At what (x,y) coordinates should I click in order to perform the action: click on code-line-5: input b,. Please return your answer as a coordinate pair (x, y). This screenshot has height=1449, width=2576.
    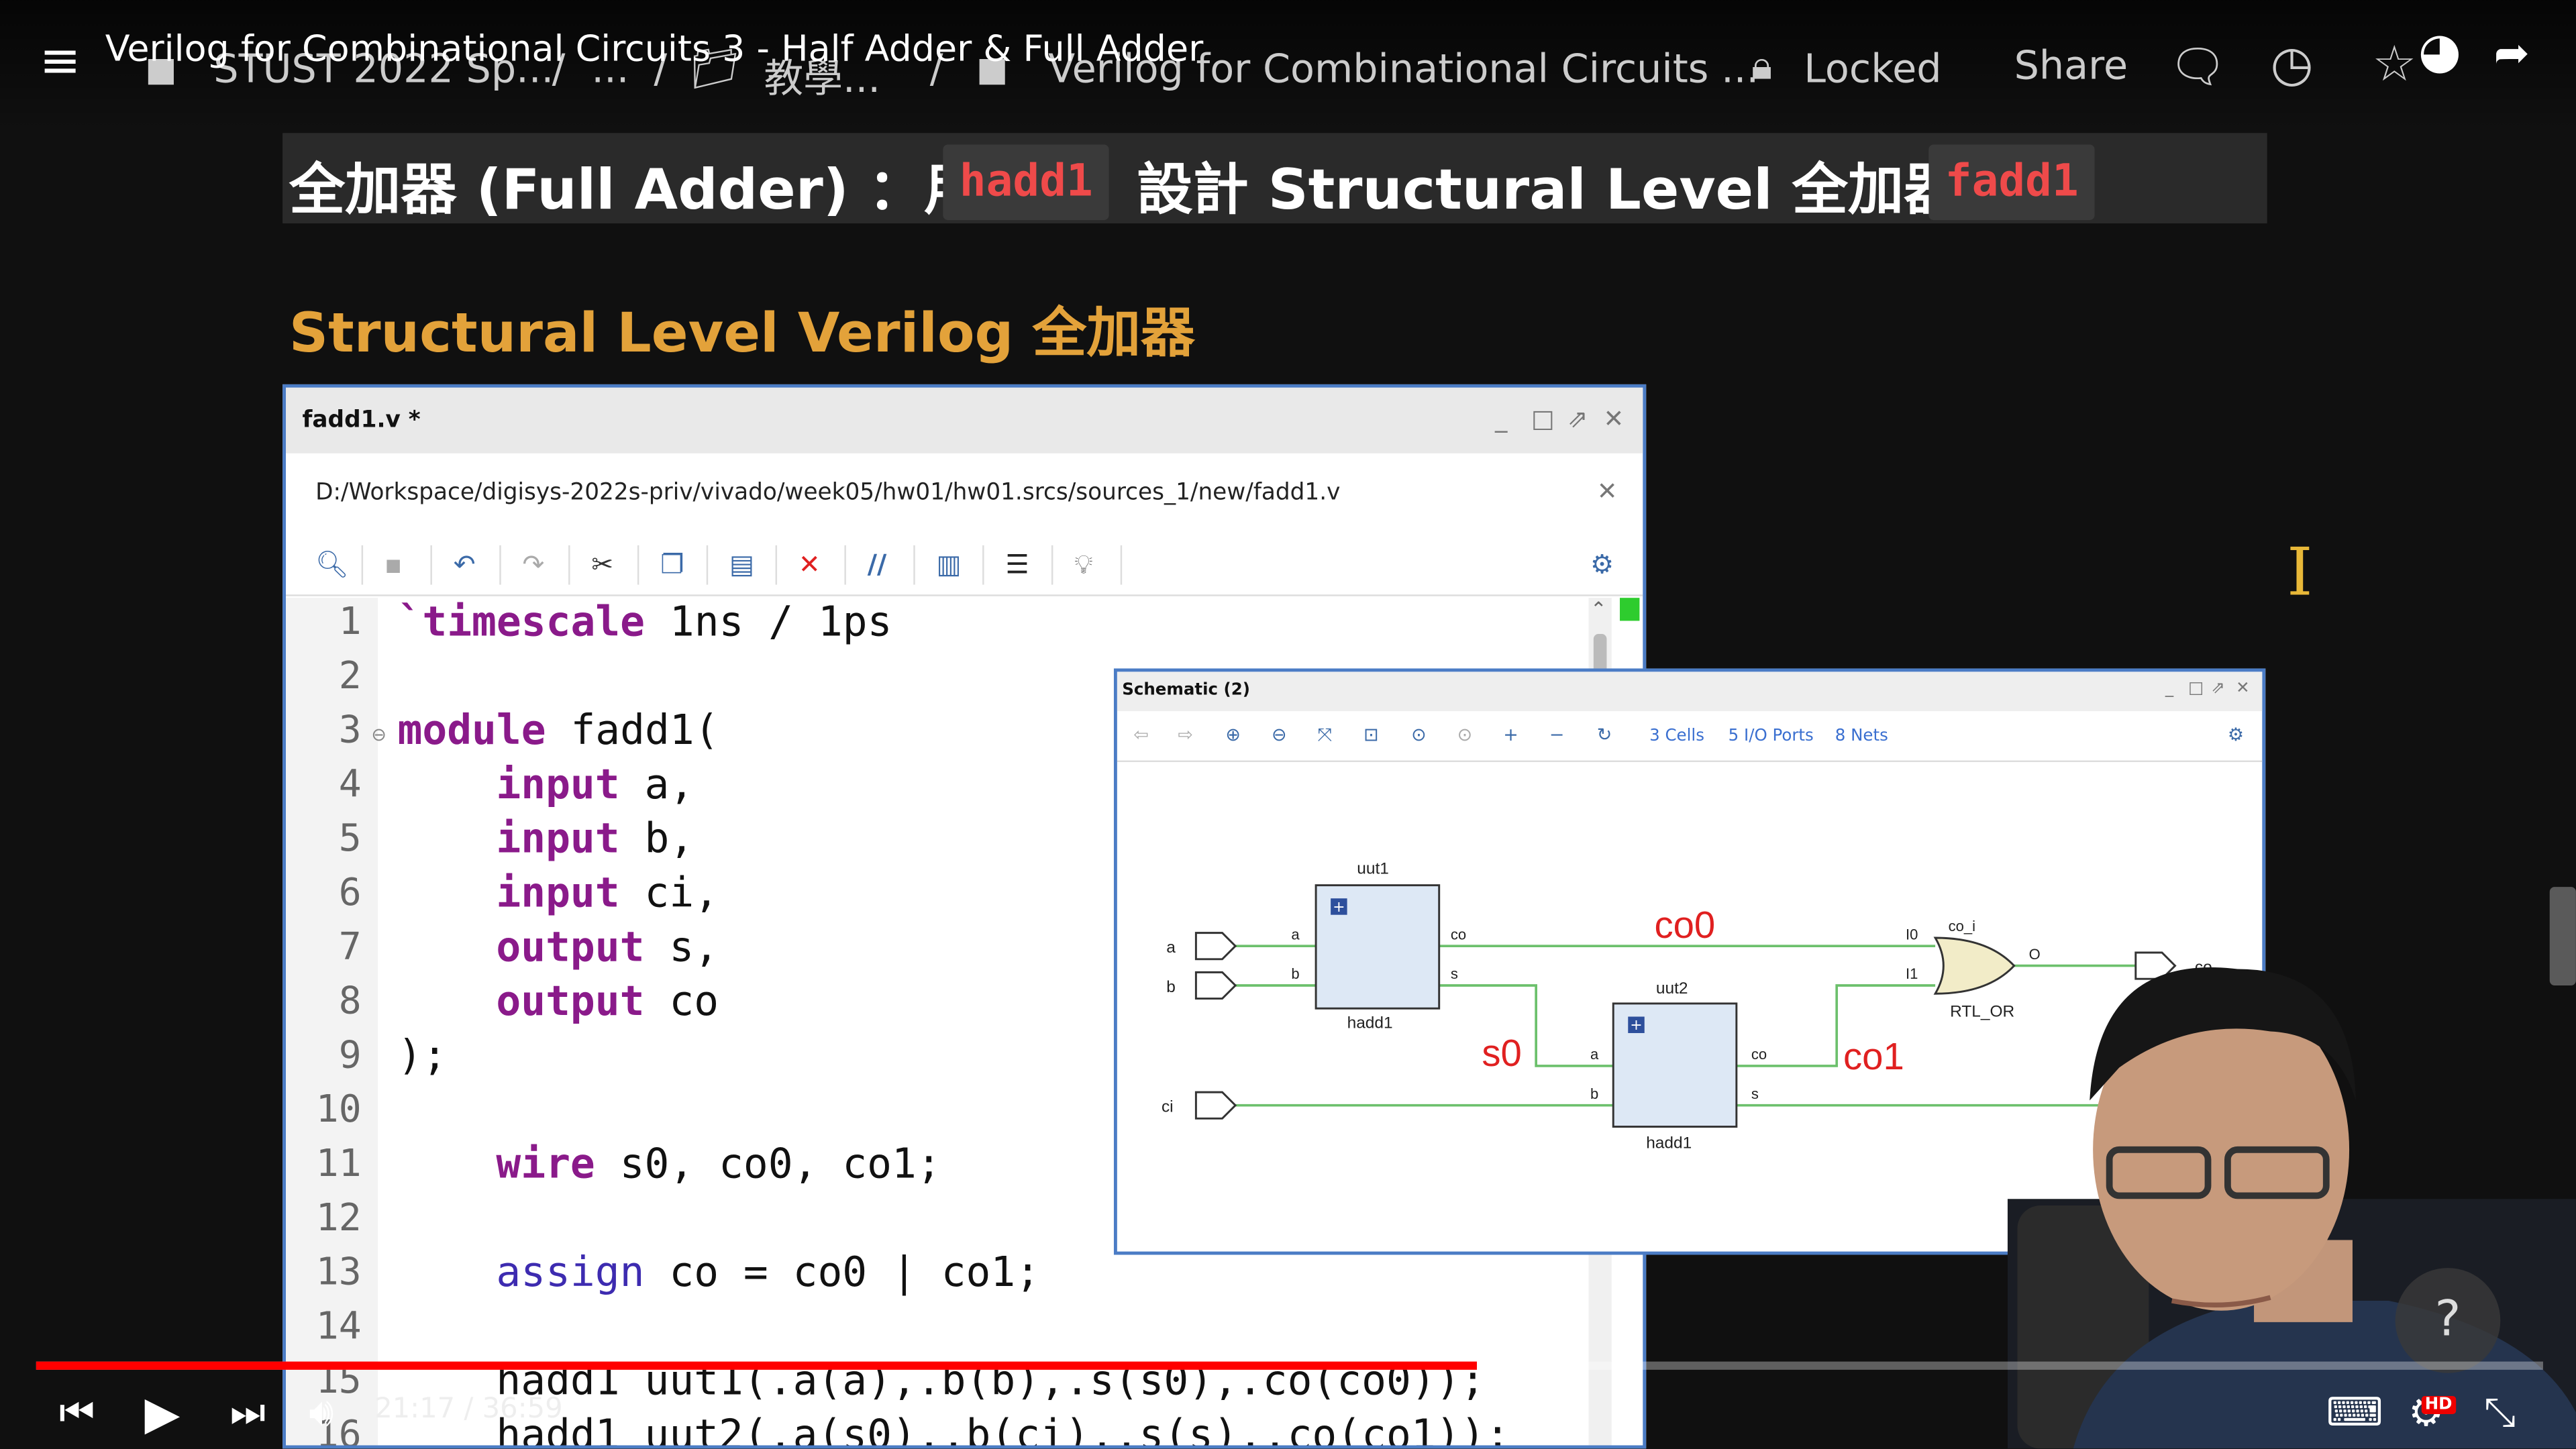
    Looking at the image, I should click on (595, 838).